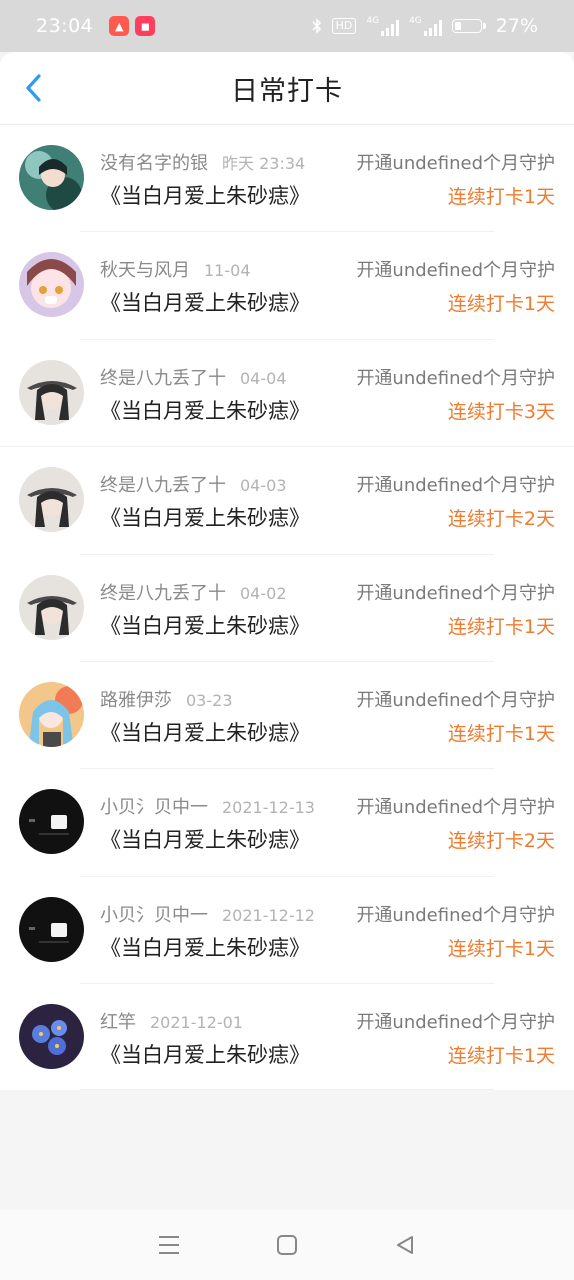 The width and height of the screenshot is (574, 1280). Describe the element at coordinates (264, 163) in the screenshot. I see `checkin-time: 昨天 23:34` at that location.